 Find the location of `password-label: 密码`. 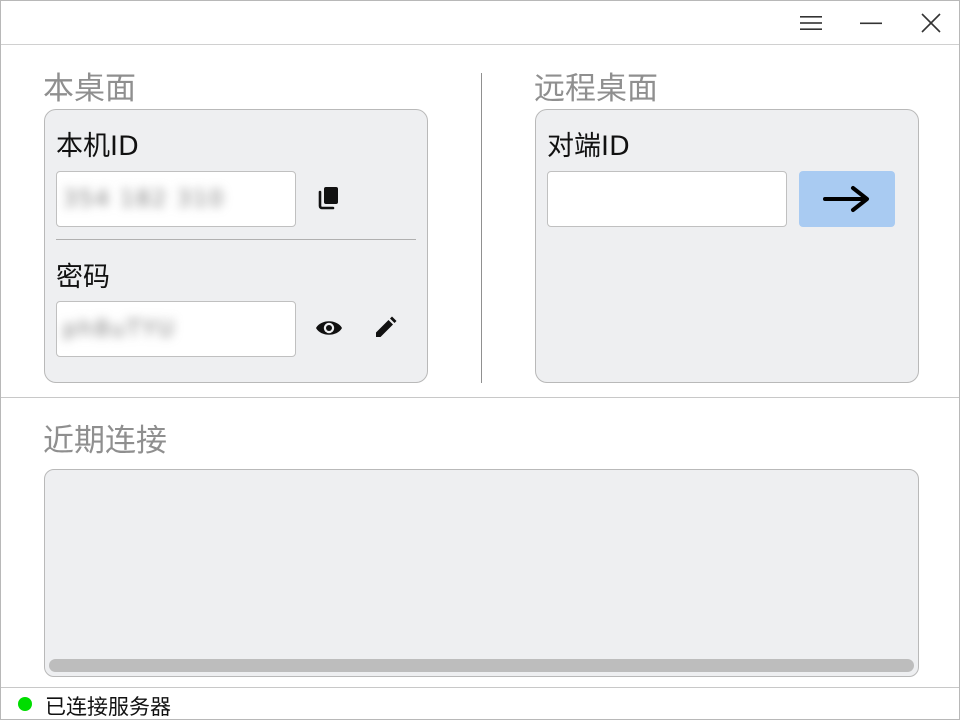

password-label: 密码 is located at coordinates (83, 277).